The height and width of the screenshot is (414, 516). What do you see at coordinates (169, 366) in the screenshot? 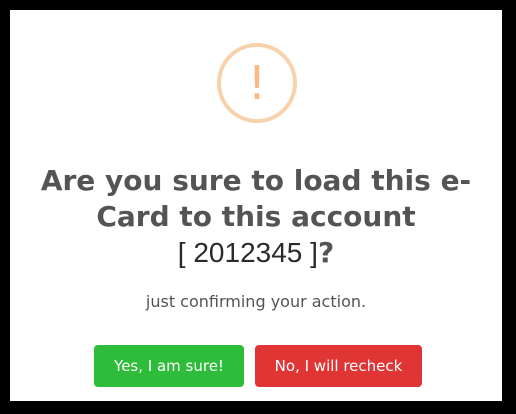
I see `confirm-button: Yes, I am sure!` at bounding box center [169, 366].